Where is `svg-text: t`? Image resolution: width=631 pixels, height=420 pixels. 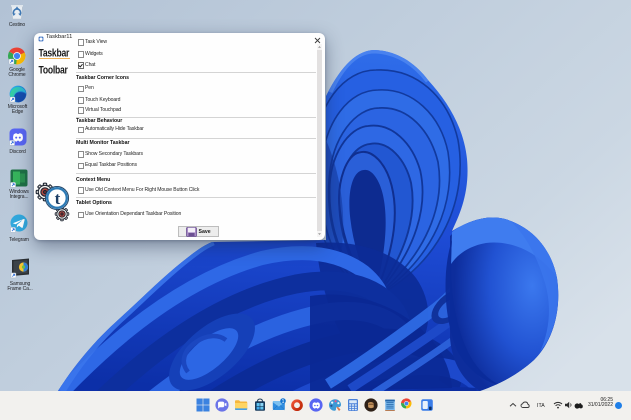 svg-text: t is located at coordinates (58, 198).